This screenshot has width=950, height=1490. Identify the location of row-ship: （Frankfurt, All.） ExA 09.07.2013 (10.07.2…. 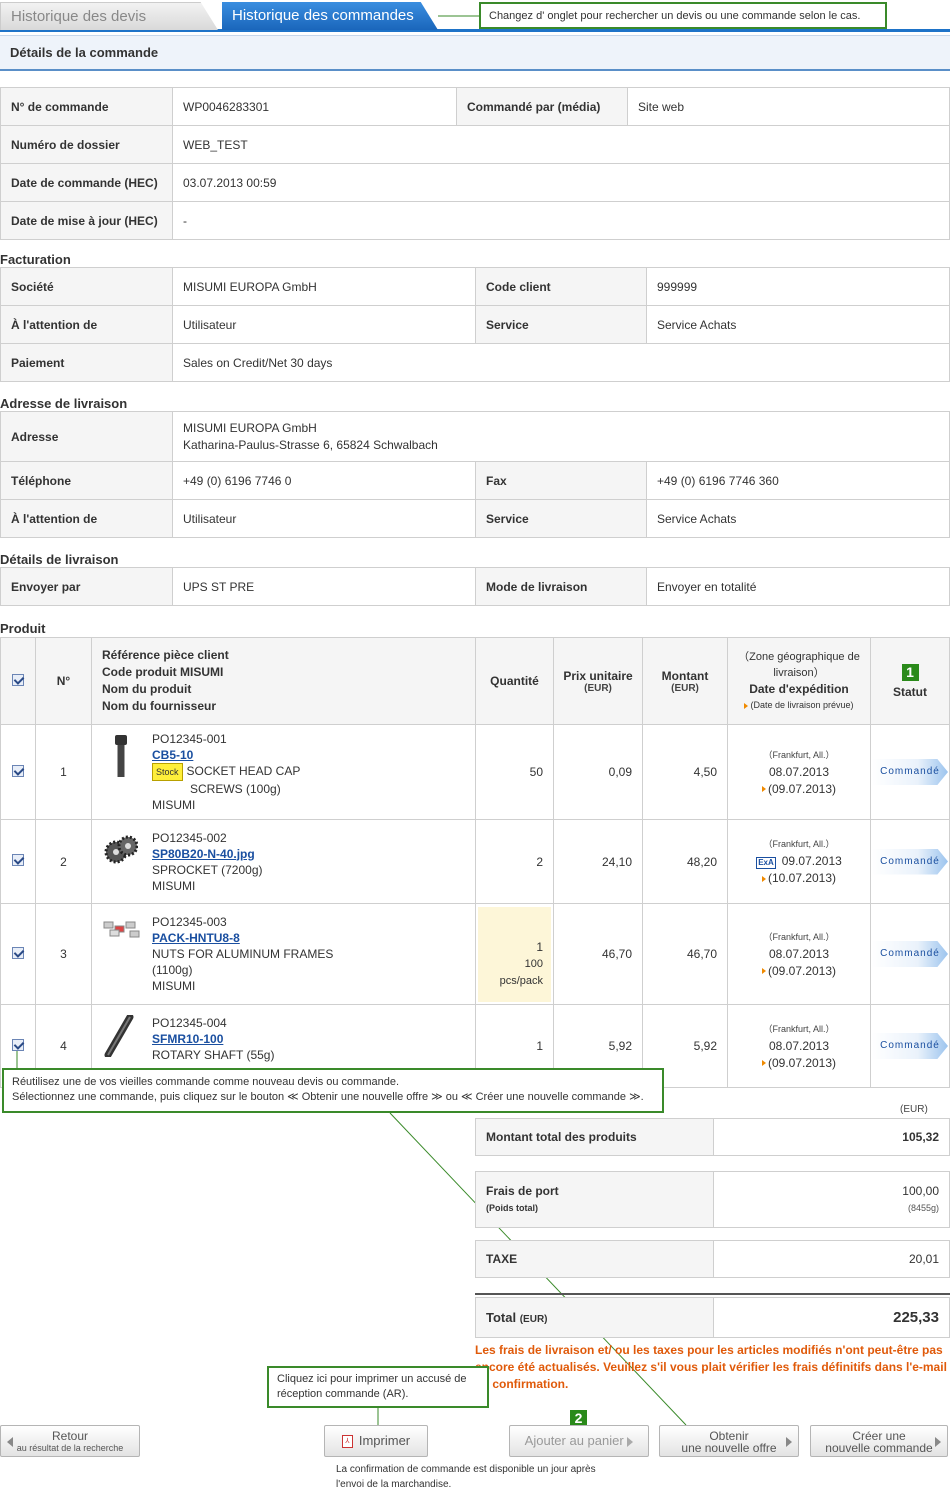
(799, 861).